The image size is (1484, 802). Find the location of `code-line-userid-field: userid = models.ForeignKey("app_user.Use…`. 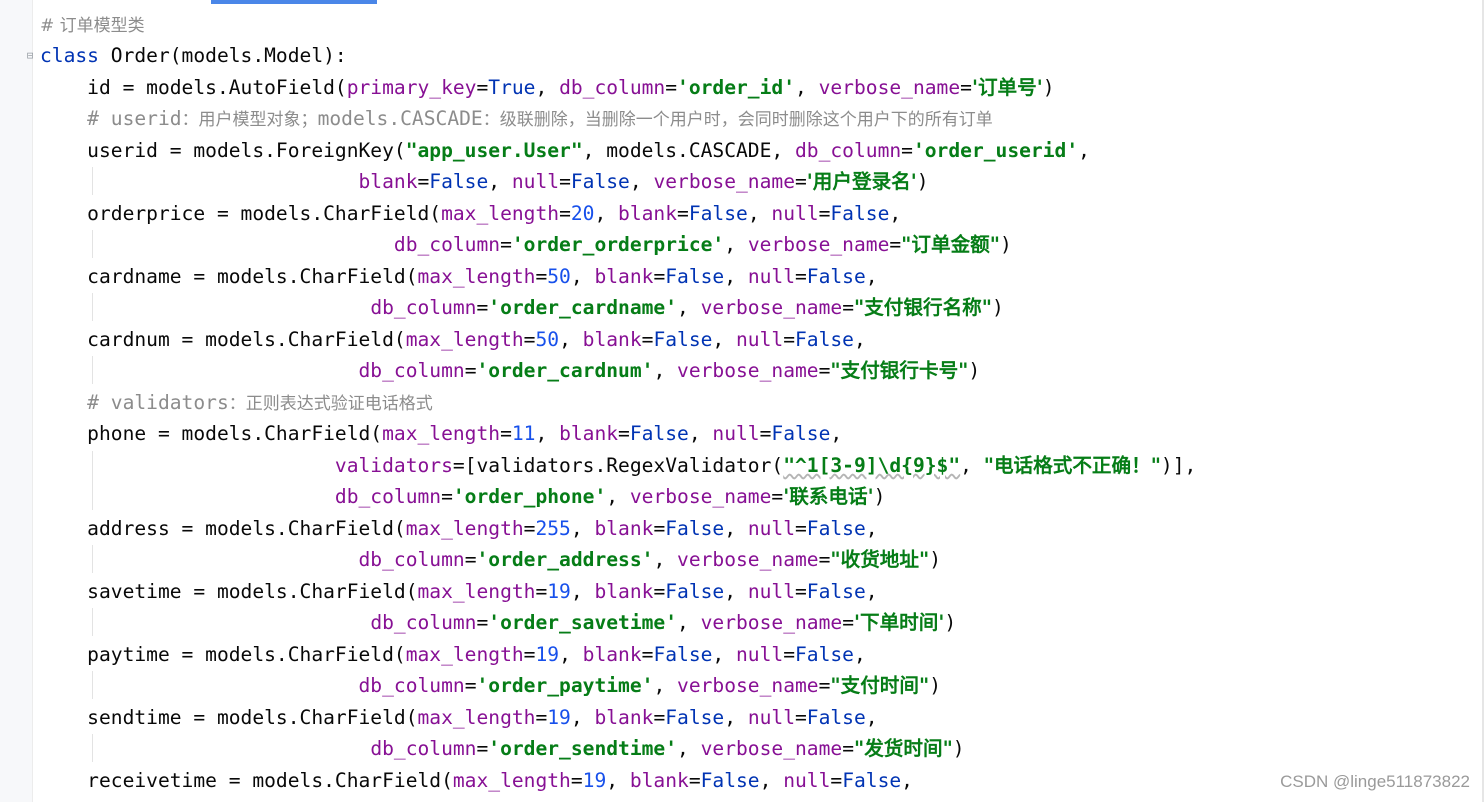

code-line-userid-field: userid = models.ForeignKey("app_user.Use… is located at coordinates (565, 150).